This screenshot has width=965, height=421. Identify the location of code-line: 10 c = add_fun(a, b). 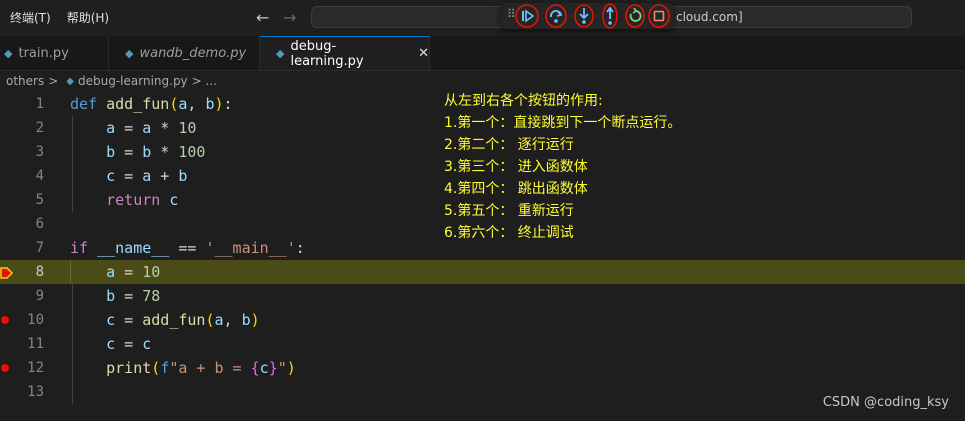
(482, 320).